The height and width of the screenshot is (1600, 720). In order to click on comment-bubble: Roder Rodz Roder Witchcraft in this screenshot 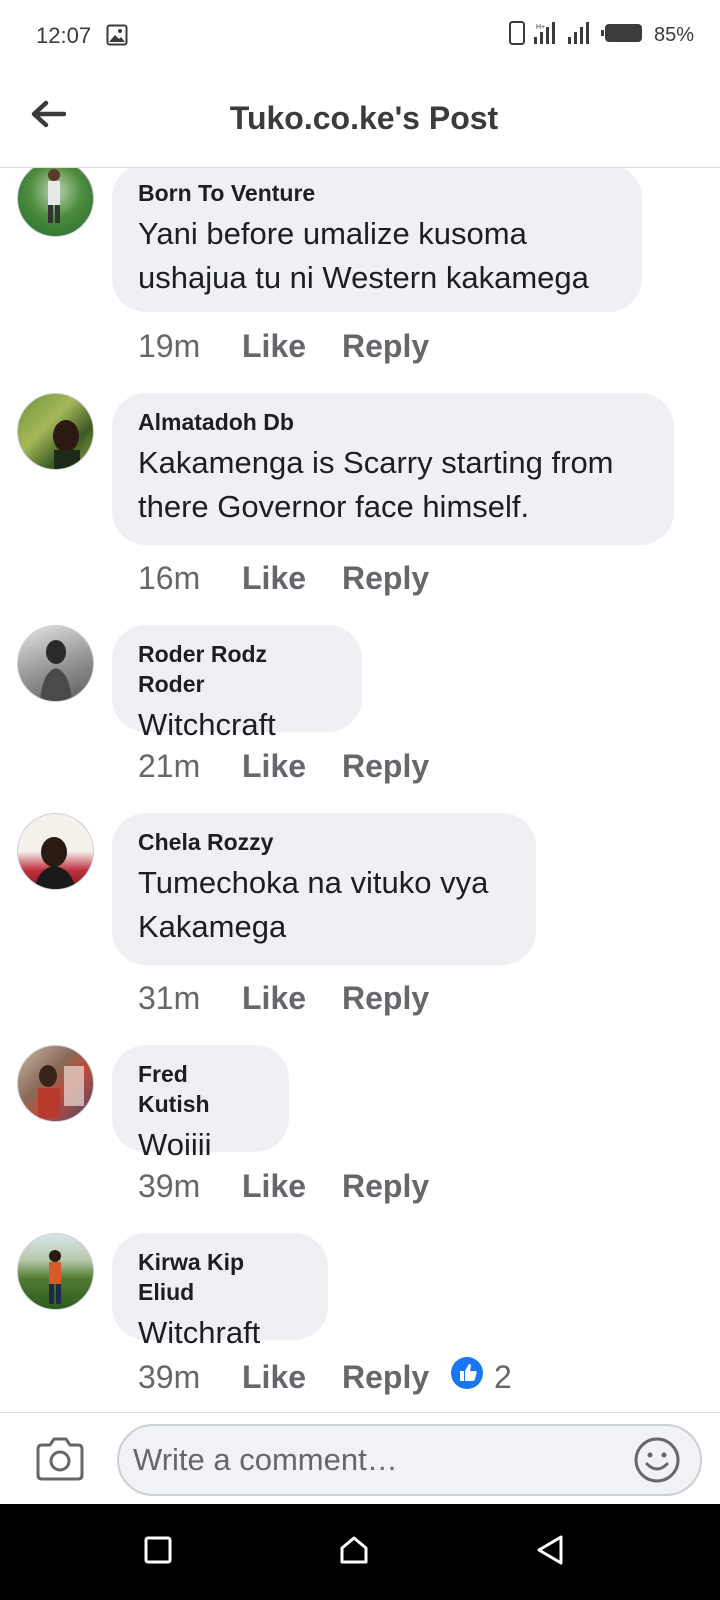, I will do `click(237, 683)`.